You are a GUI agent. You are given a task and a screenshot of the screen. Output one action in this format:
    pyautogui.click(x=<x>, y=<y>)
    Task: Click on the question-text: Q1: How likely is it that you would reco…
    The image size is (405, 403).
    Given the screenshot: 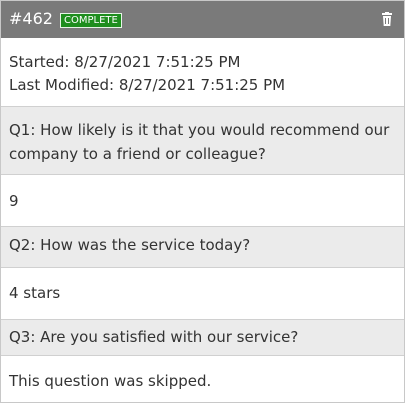 What is the action you would take?
    pyautogui.click(x=199, y=142)
    